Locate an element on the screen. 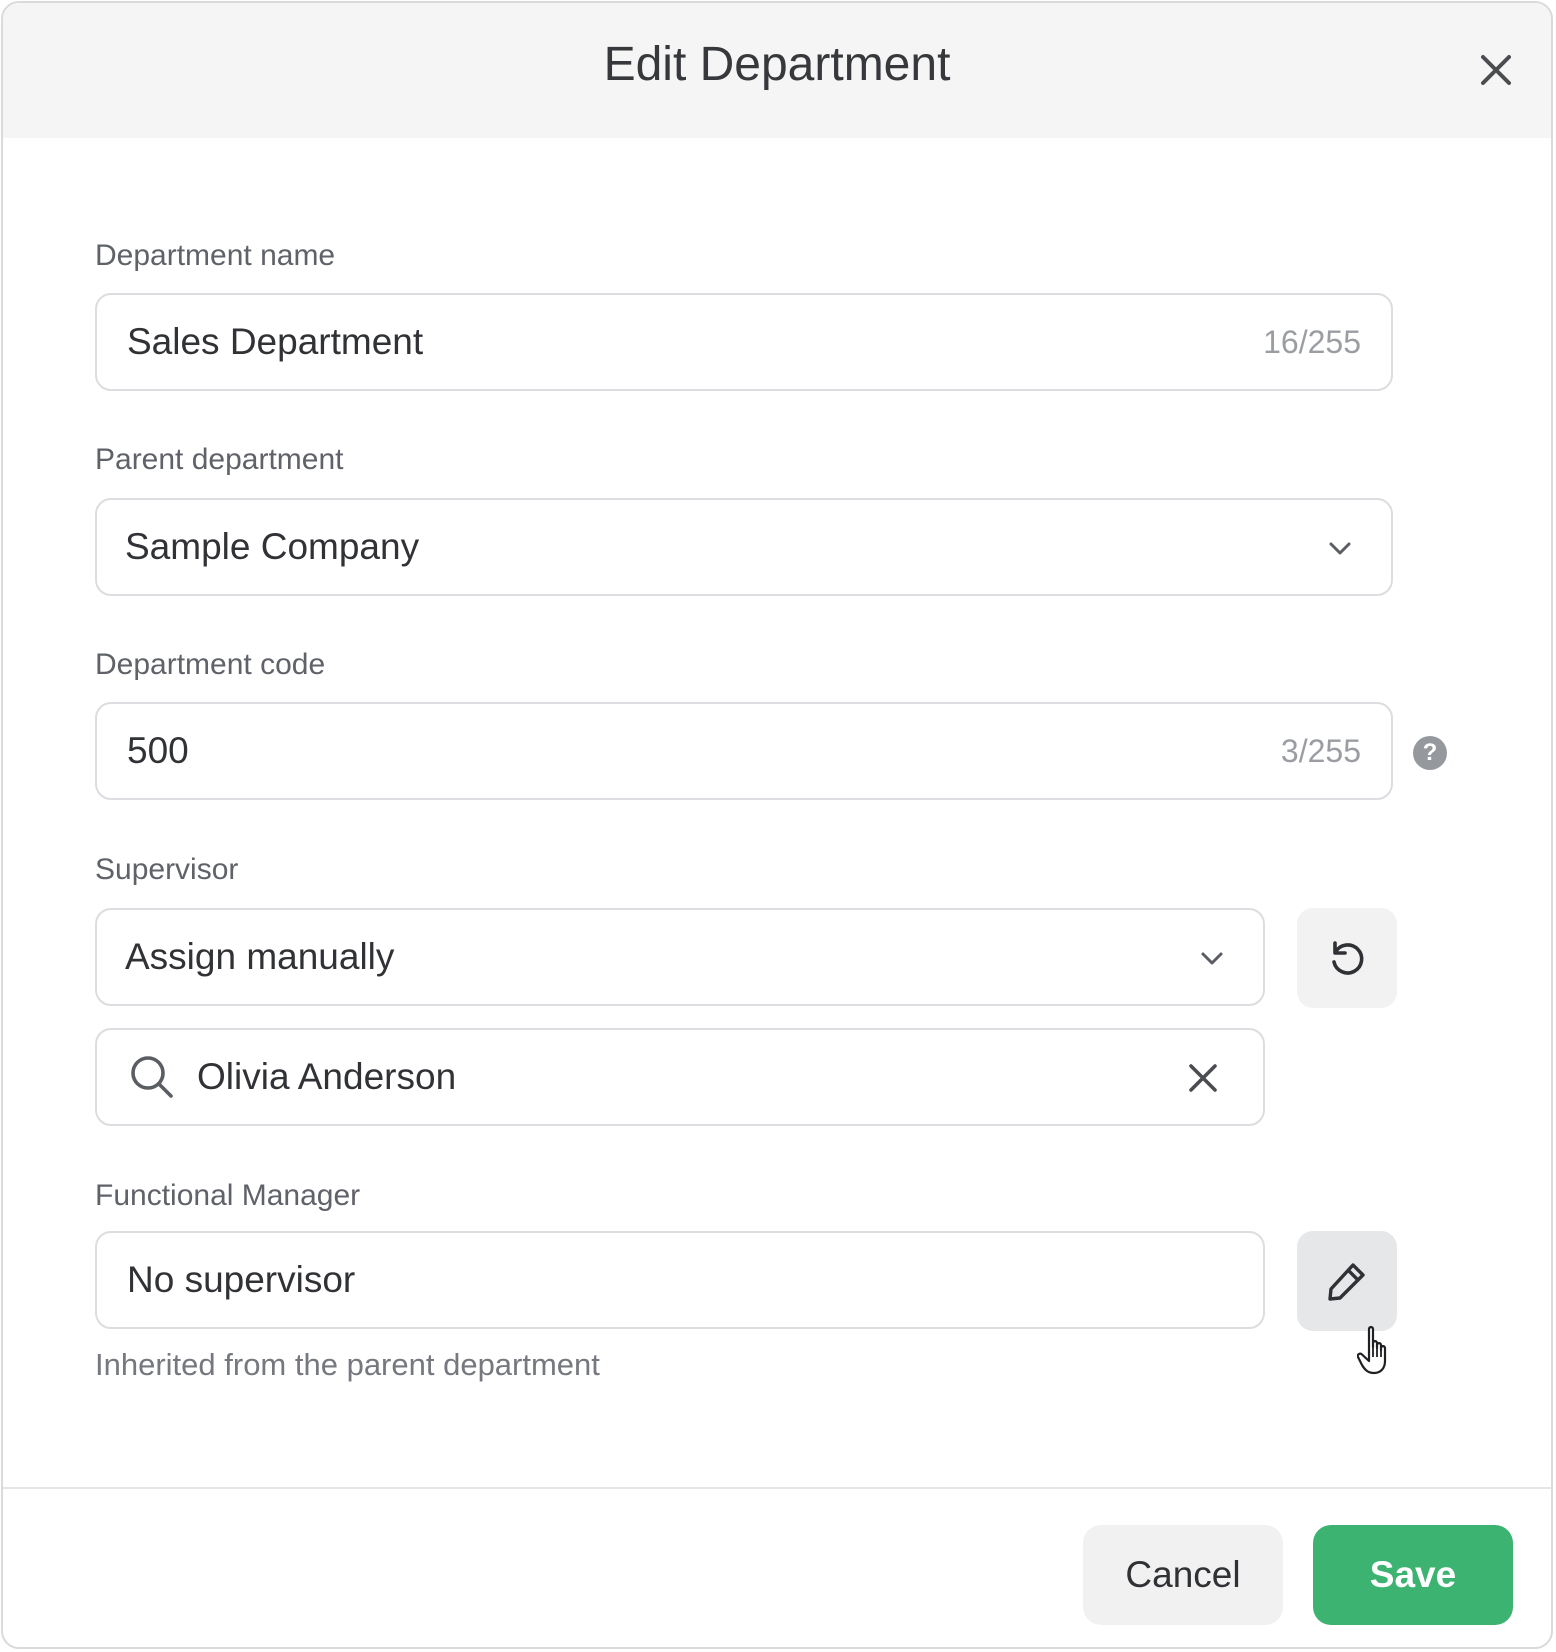 The height and width of the screenshot is (1652, 1556). clear-search-button is located at coordinates (1203, 1078).